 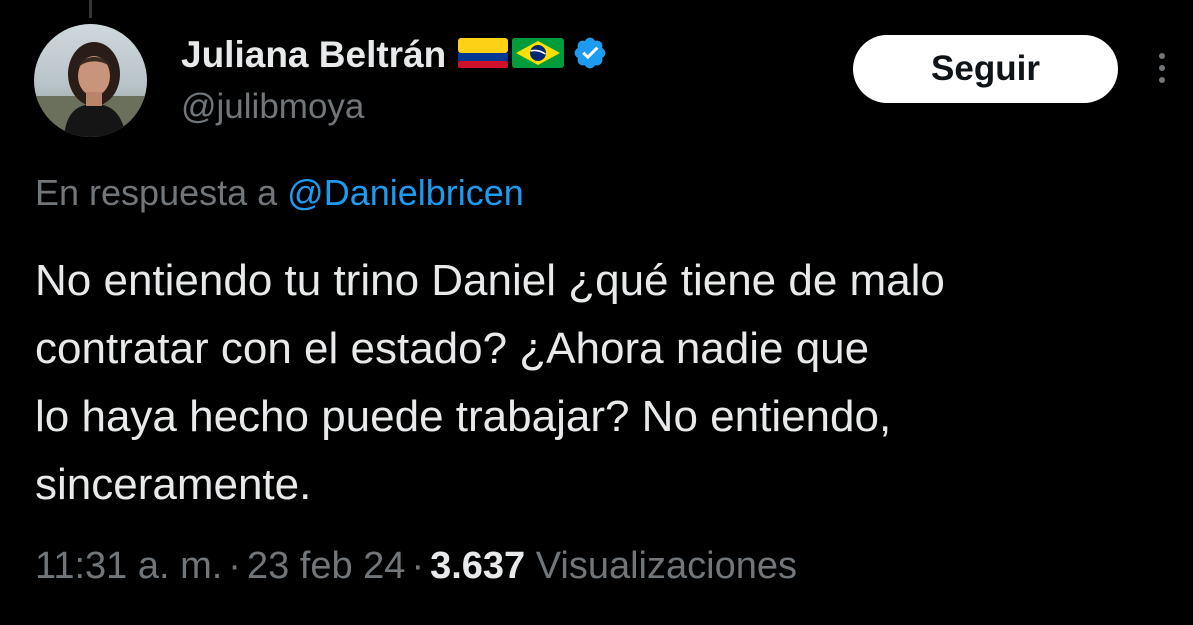 What do you see at coordinates (1162, 70) in the screenshot?
I see `more-vertical-icon` at bounding box center [1162, 70].